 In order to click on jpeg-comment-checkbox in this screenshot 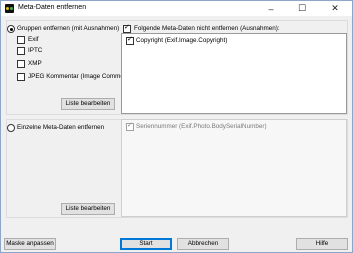, I will do `click(21, 77)`.